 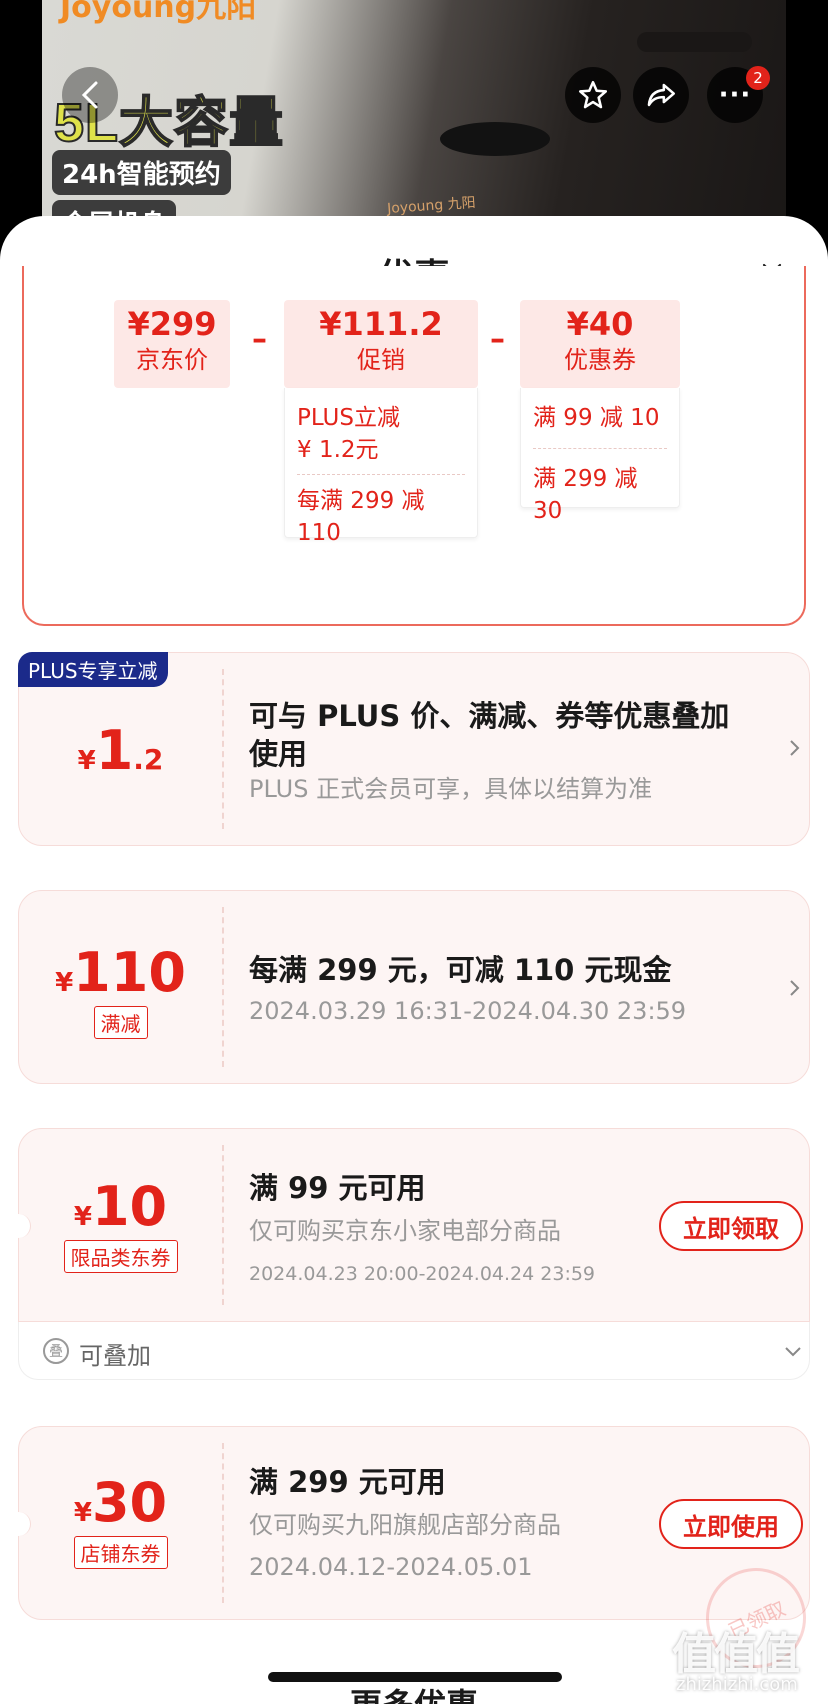 I want to click on amount-integer: 110, so click(x=129, y=972).